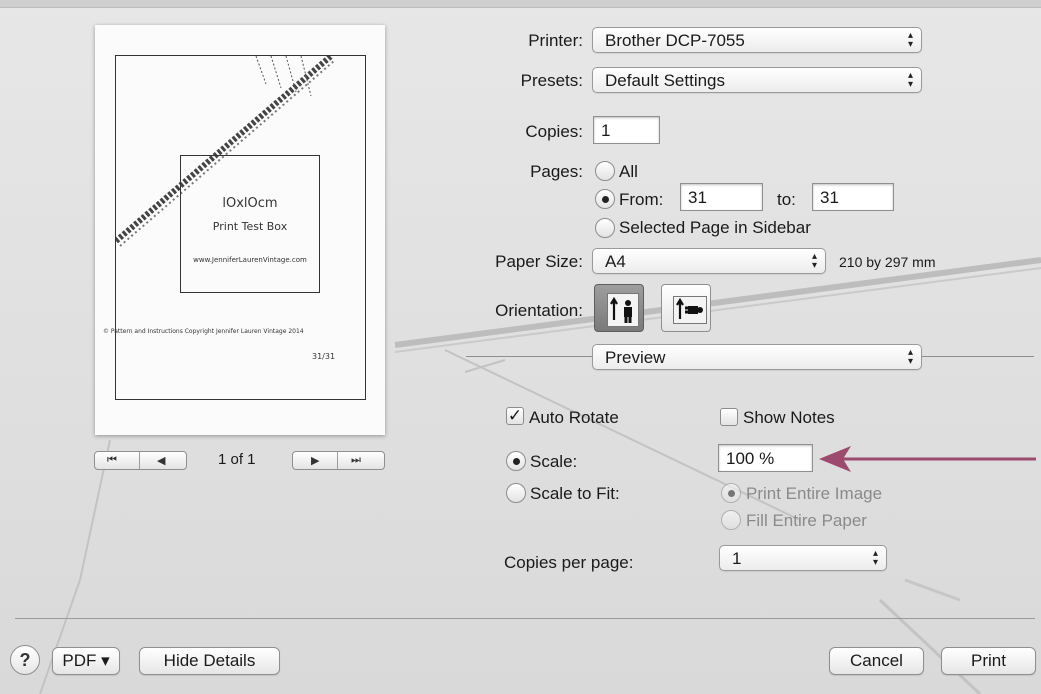 Image resolution: width=1041 pixels, height=694 pixels. Describe the element at coordinates (806, 520) in the screenshot. I see `fill-entire-paper-label: Fill Entire Paper` at that location.